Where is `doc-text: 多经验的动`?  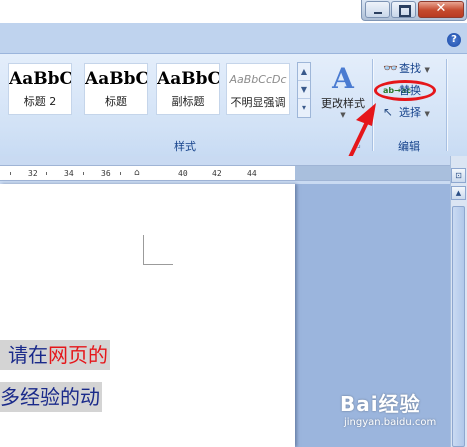
doc-text: 多经验的动 is located at coordinates (50, 397).